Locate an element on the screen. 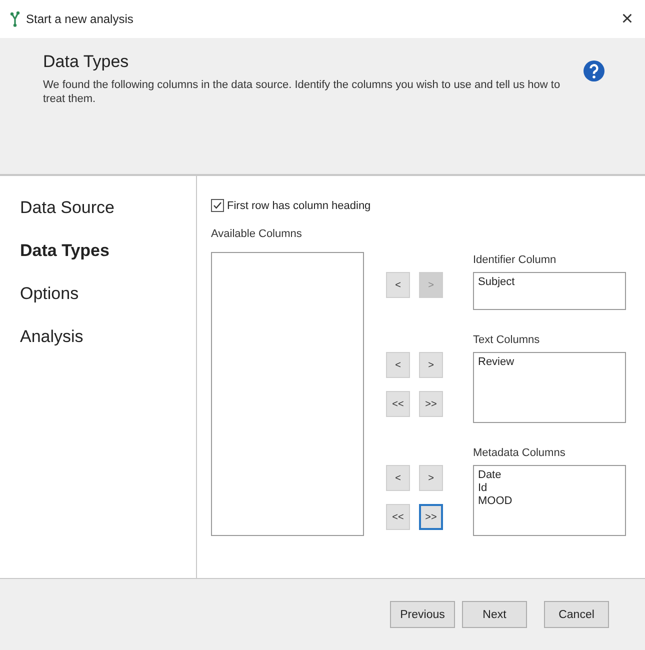  list-item: Review is located at coordinates (549, 362).